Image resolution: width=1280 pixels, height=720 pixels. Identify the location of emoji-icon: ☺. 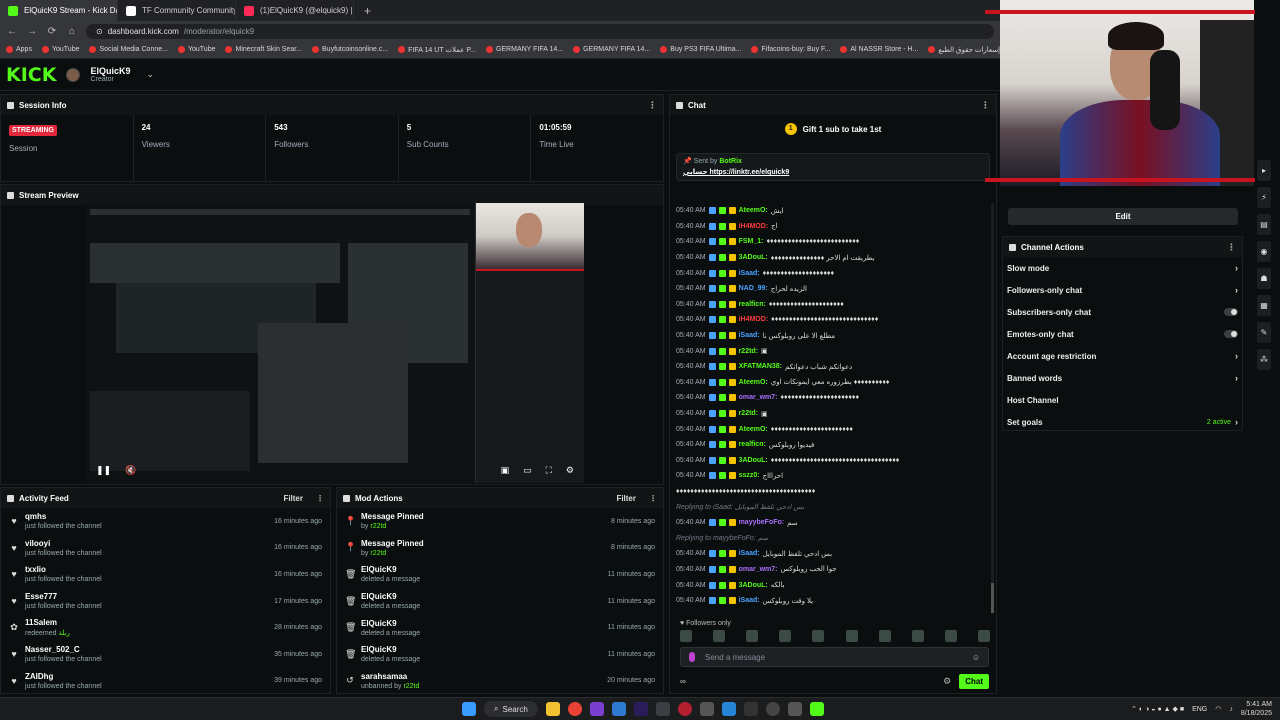
(976, 657).